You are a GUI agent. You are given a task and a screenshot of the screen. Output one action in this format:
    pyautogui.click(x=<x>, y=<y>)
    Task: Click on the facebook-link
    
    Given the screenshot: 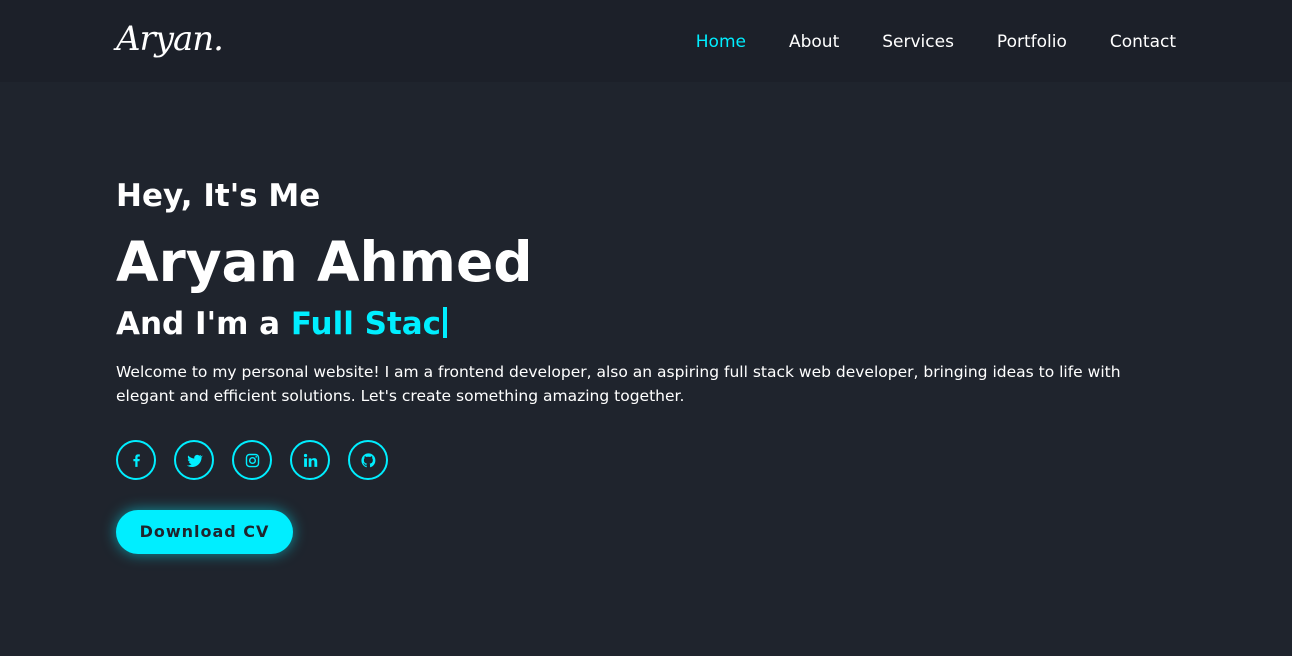 What is the action you would take?
    pyautogui.click(x=136, y=460)
    